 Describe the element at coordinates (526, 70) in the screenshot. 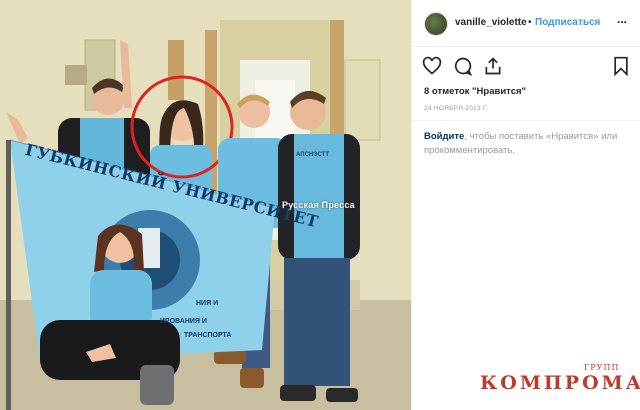

I see `action-bar` at that location.